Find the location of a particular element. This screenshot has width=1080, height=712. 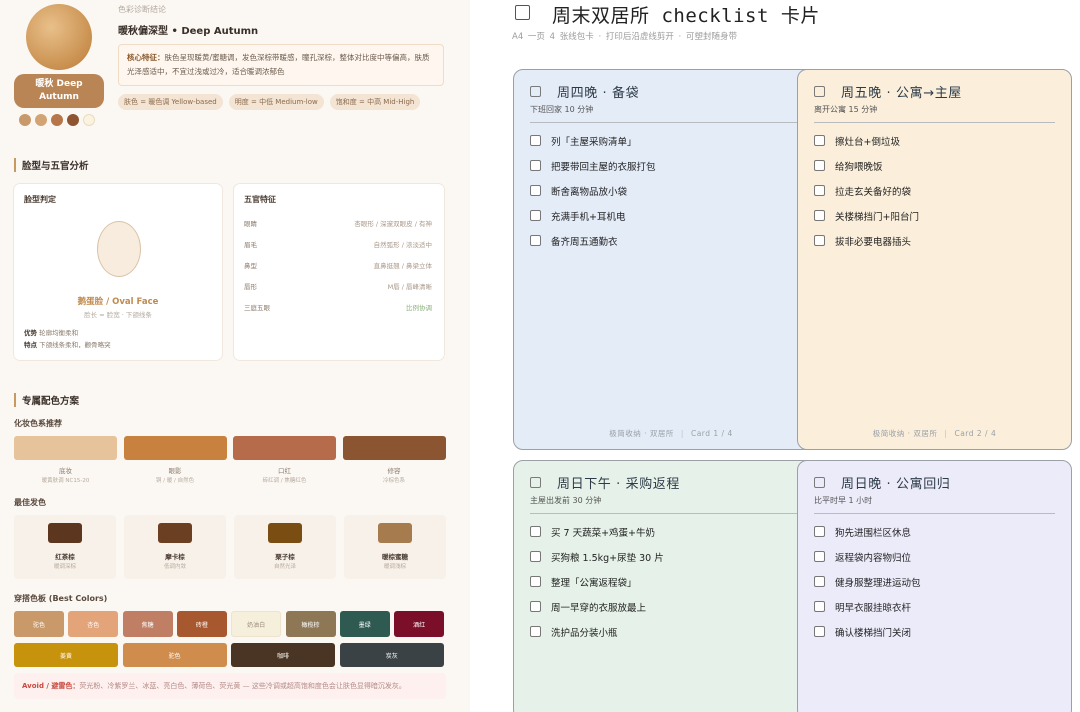

makeup-sub: 砖红调 / 焦糖红色 is located at coordinates (284, 481).